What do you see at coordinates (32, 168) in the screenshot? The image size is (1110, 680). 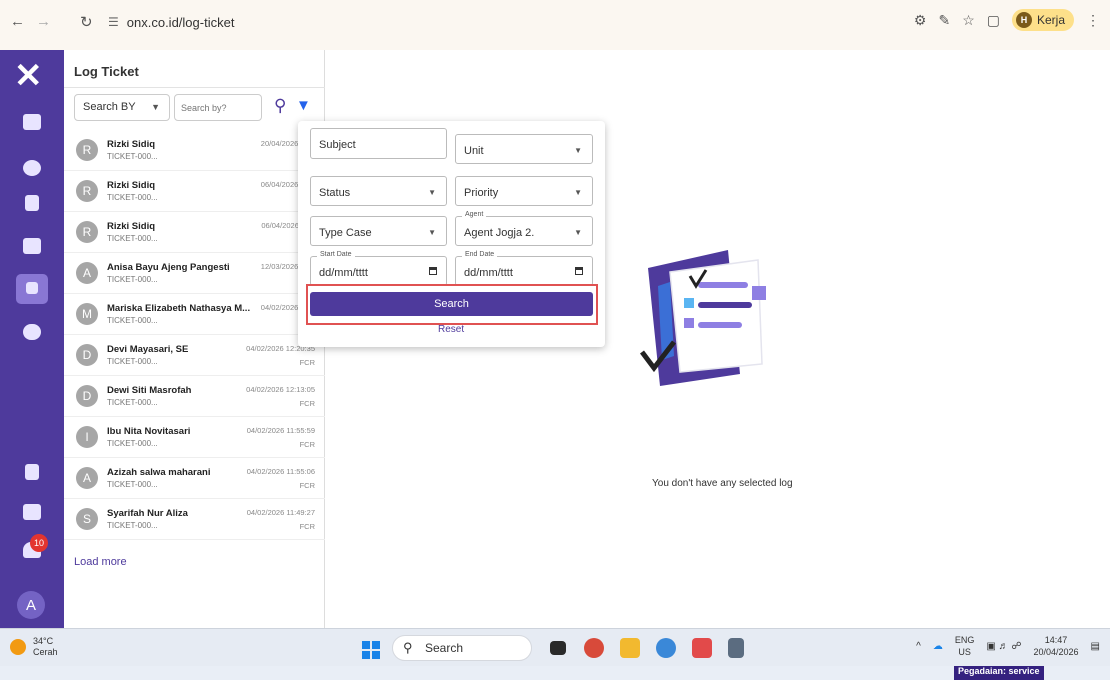 I see `chat-icon` at bounding box center [32, 168].